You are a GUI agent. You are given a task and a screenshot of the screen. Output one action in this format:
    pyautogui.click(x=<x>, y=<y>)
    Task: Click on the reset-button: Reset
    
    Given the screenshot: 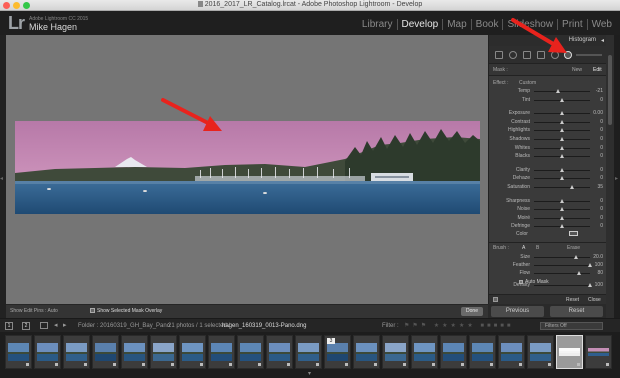 What is the action you would take?
    pyautogui.click(x=576, y=311)
    